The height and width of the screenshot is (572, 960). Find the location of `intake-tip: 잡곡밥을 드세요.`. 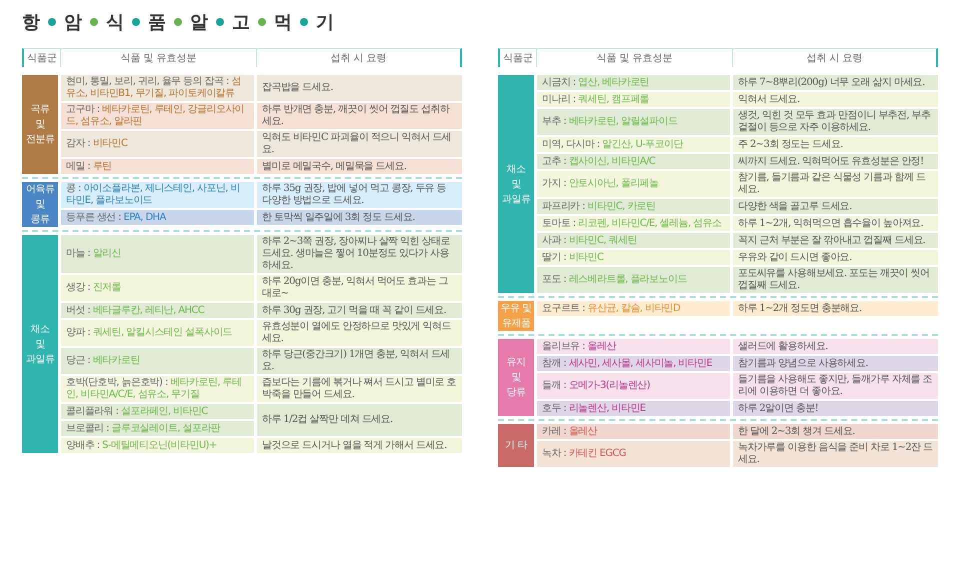

intake-tip: 잡곡밥을 드세요. is located at coordinates (359, 88).